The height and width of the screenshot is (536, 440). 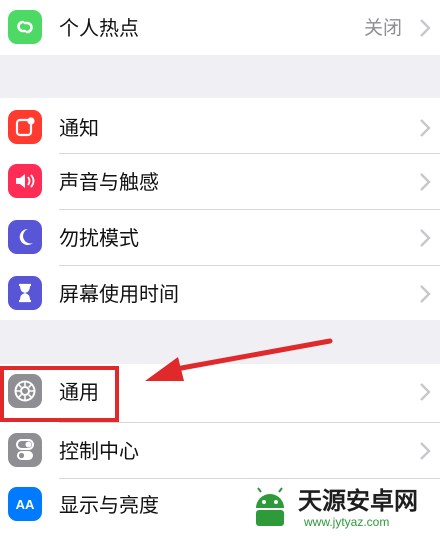 What do you see at coordinates (270, 506) in the screenshot?
I see `android-robot-icon` at bounding box center [270, 506].